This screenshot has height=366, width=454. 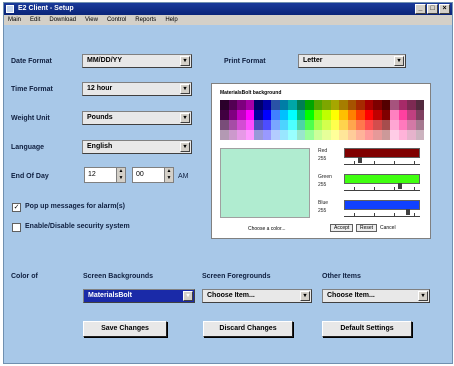 What do you see at coordinates (153, 175) in the screenshot?
I see `end-of-day-minute: 00 ▲ ▼` at bounding box center [153, 175].